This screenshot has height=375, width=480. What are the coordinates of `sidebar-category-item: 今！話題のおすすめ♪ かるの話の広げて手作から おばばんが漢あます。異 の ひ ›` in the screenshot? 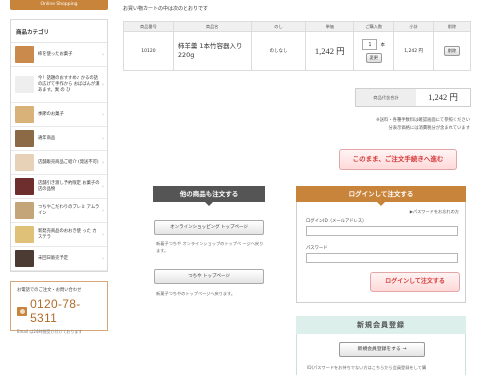 It's located at (59, 85).